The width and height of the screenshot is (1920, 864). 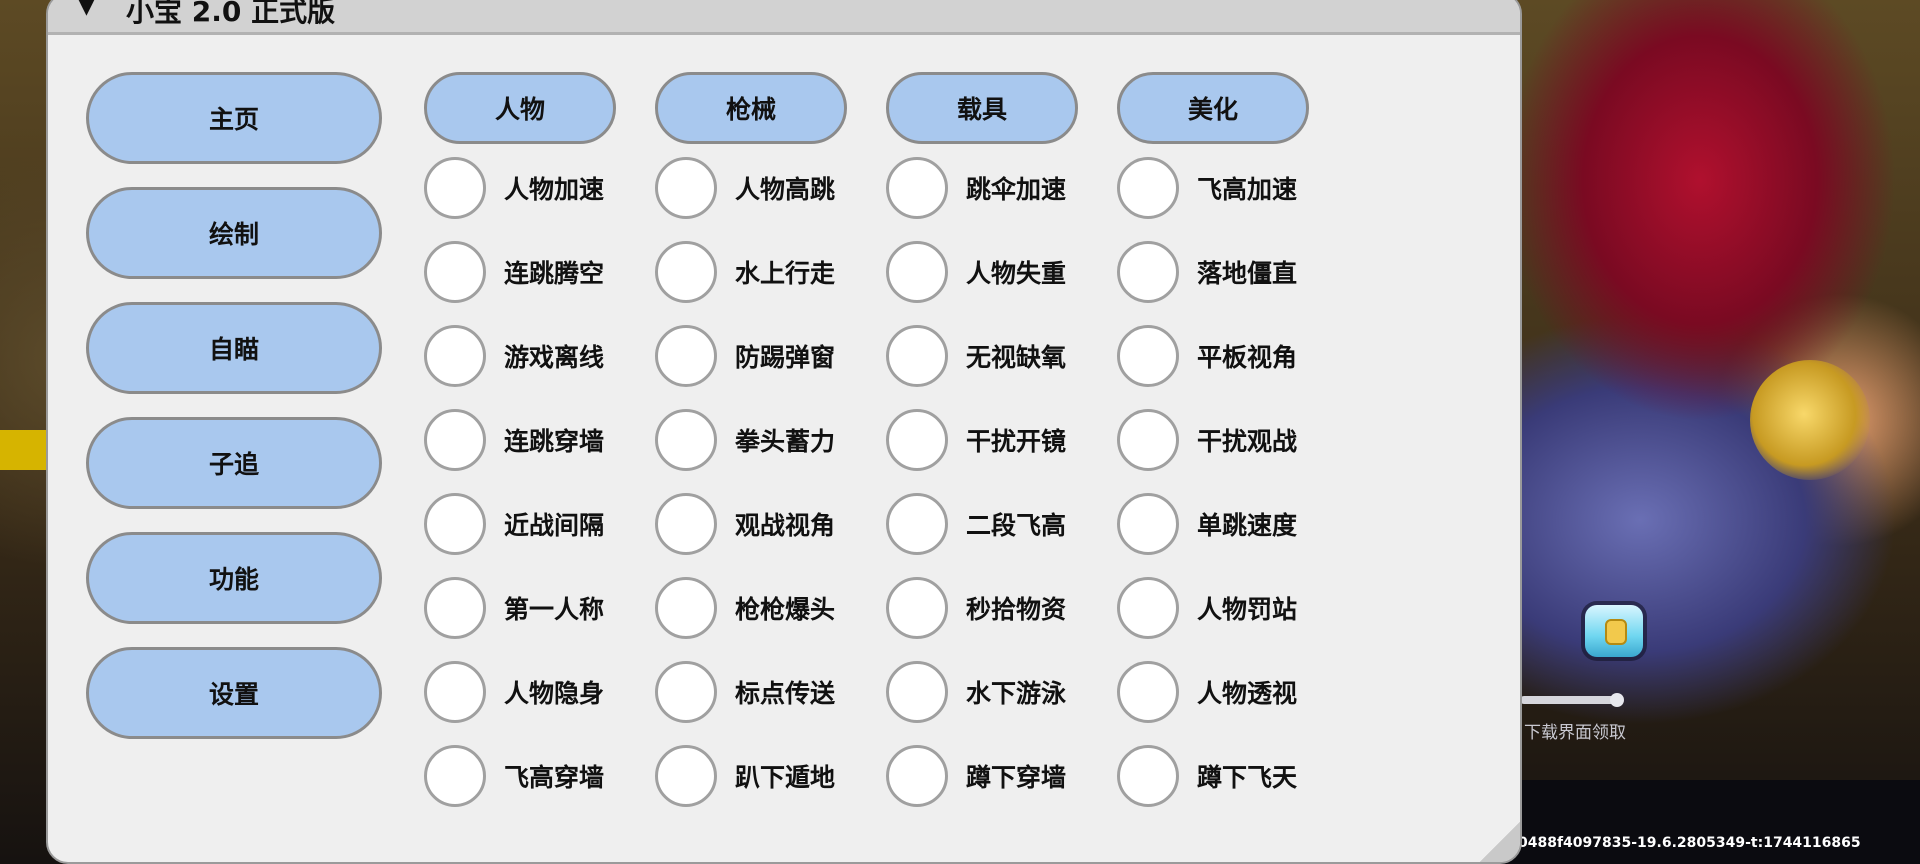 What do you see at coordinates (1247, 525) in the screenshot?
I see `feature-toggle-label: 单跳速度` at bounding box center [1247, 525].